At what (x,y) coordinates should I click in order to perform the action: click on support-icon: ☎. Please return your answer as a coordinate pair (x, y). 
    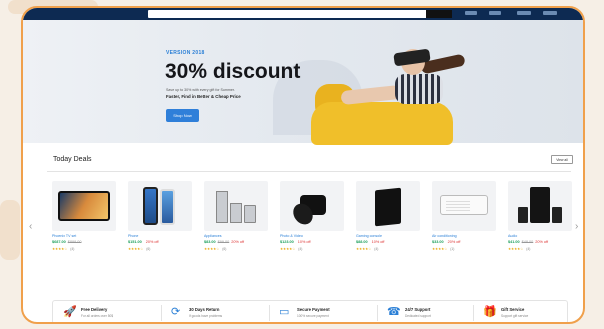
    Looking at the image, I should click on (394, 312).